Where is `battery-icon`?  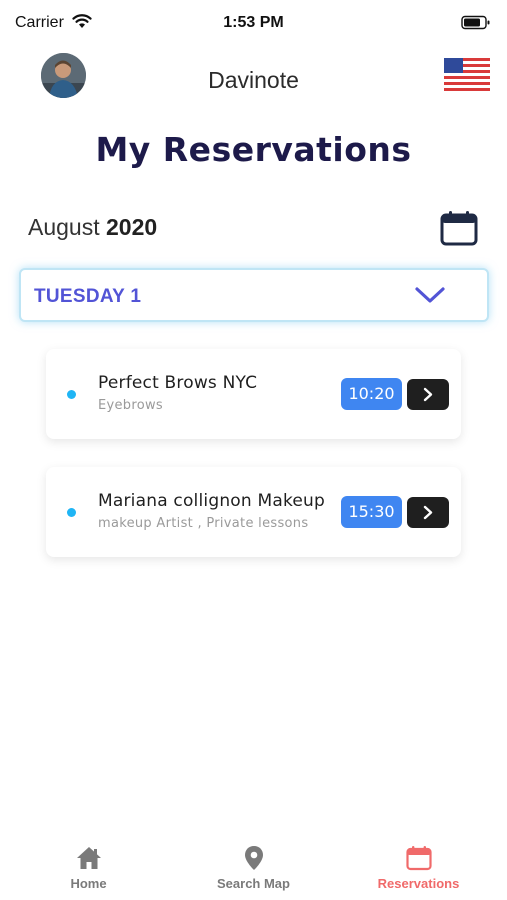
battery-icon is located at coordinates (475, 22).